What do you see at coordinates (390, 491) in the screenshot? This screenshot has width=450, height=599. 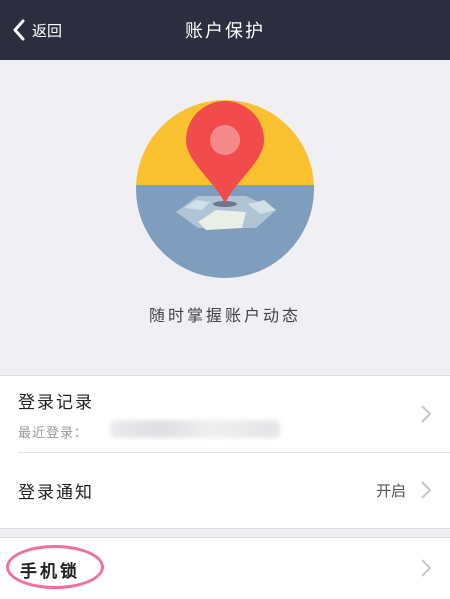 I see `login-notify-value: 开启` at bounding box center [390, 491].